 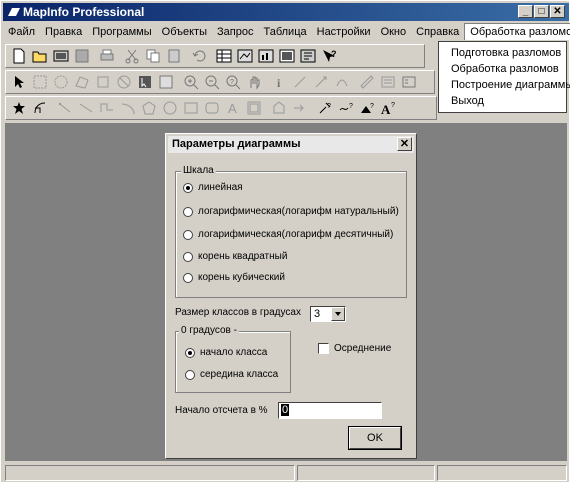 What do you see at coordinates (502, 53) in the screenshot?
I see `menu-item-prepare-faults: Подготовка разломов` at bounding box center [502, 53].